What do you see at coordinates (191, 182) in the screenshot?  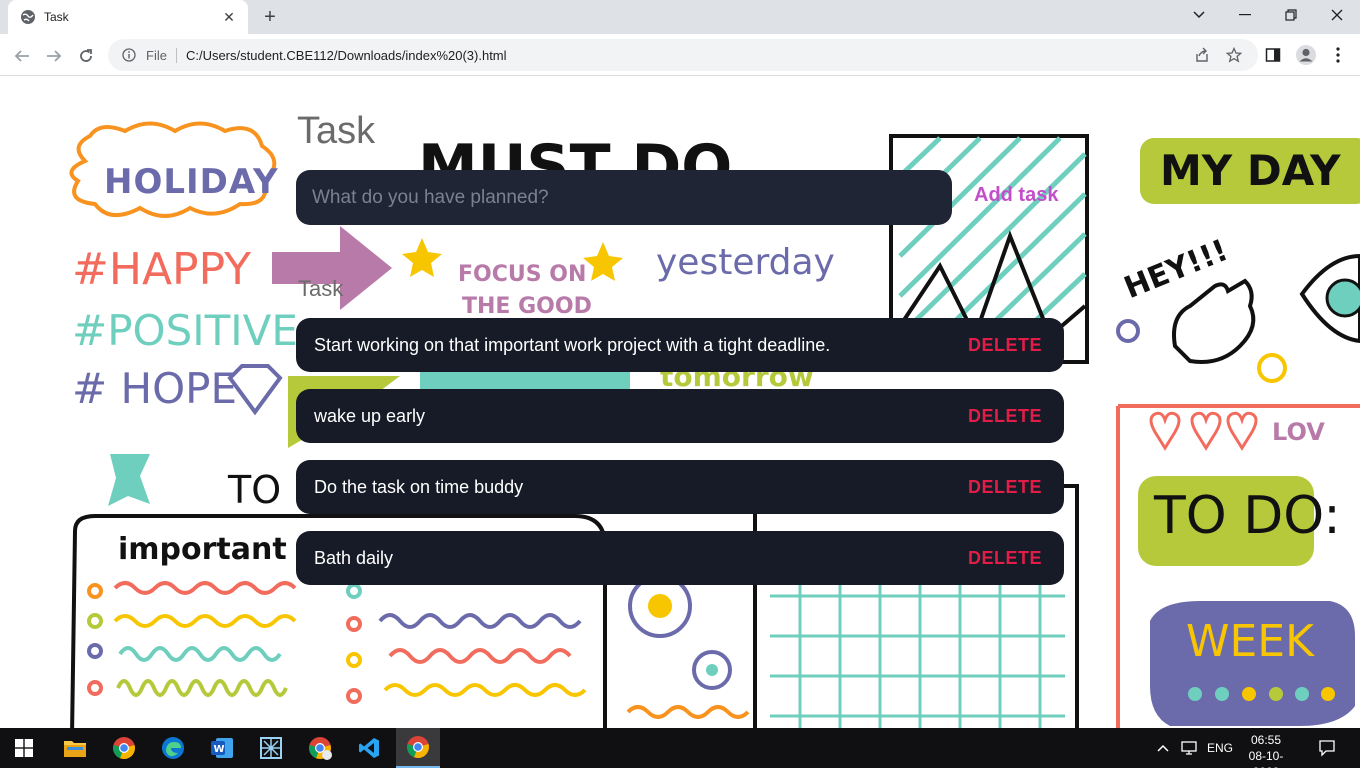 I see `doodle-holiday: HOLIDAY` at bounding box center [191, 182].